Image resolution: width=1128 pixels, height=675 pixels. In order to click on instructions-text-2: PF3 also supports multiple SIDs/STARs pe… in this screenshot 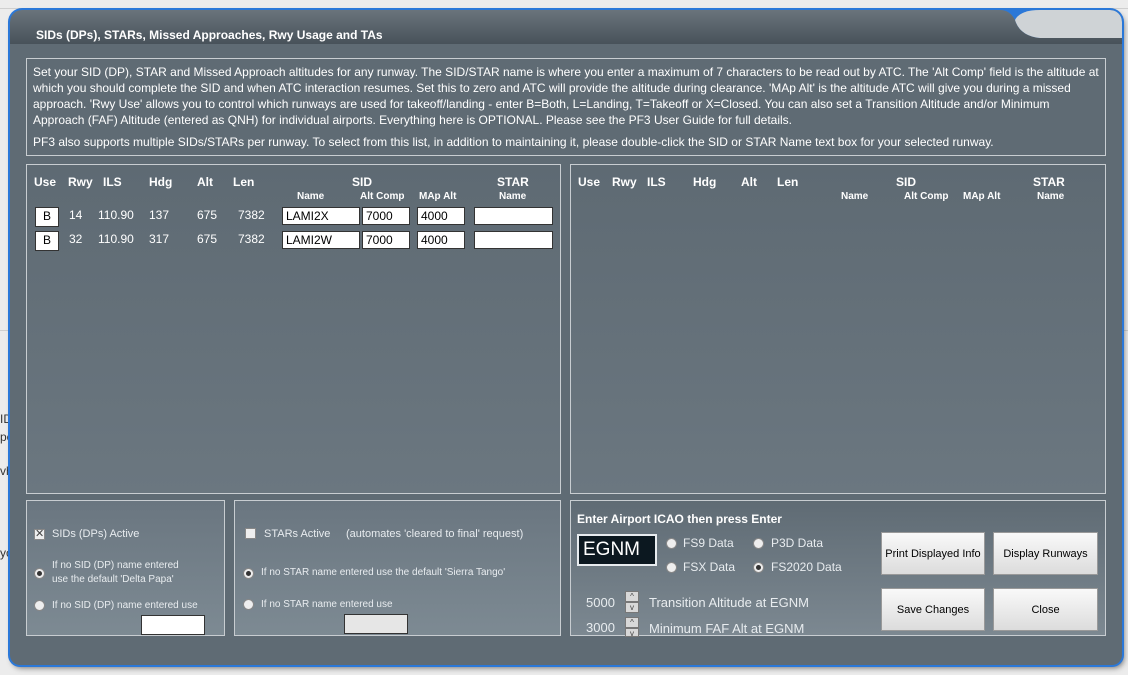, I will do `click(513, 142)`.